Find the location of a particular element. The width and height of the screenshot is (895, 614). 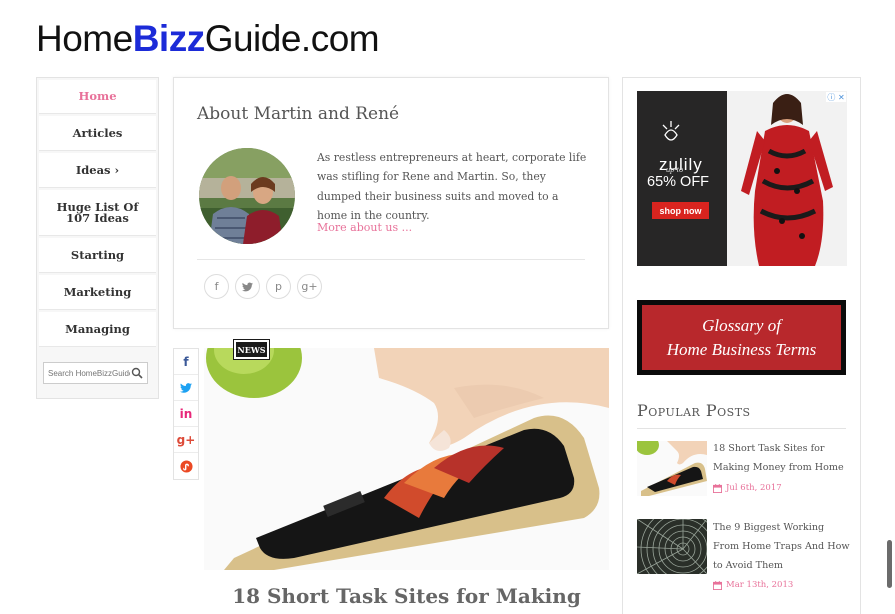

glossary-line1: Glossary of is located at coordinates (741, 325).